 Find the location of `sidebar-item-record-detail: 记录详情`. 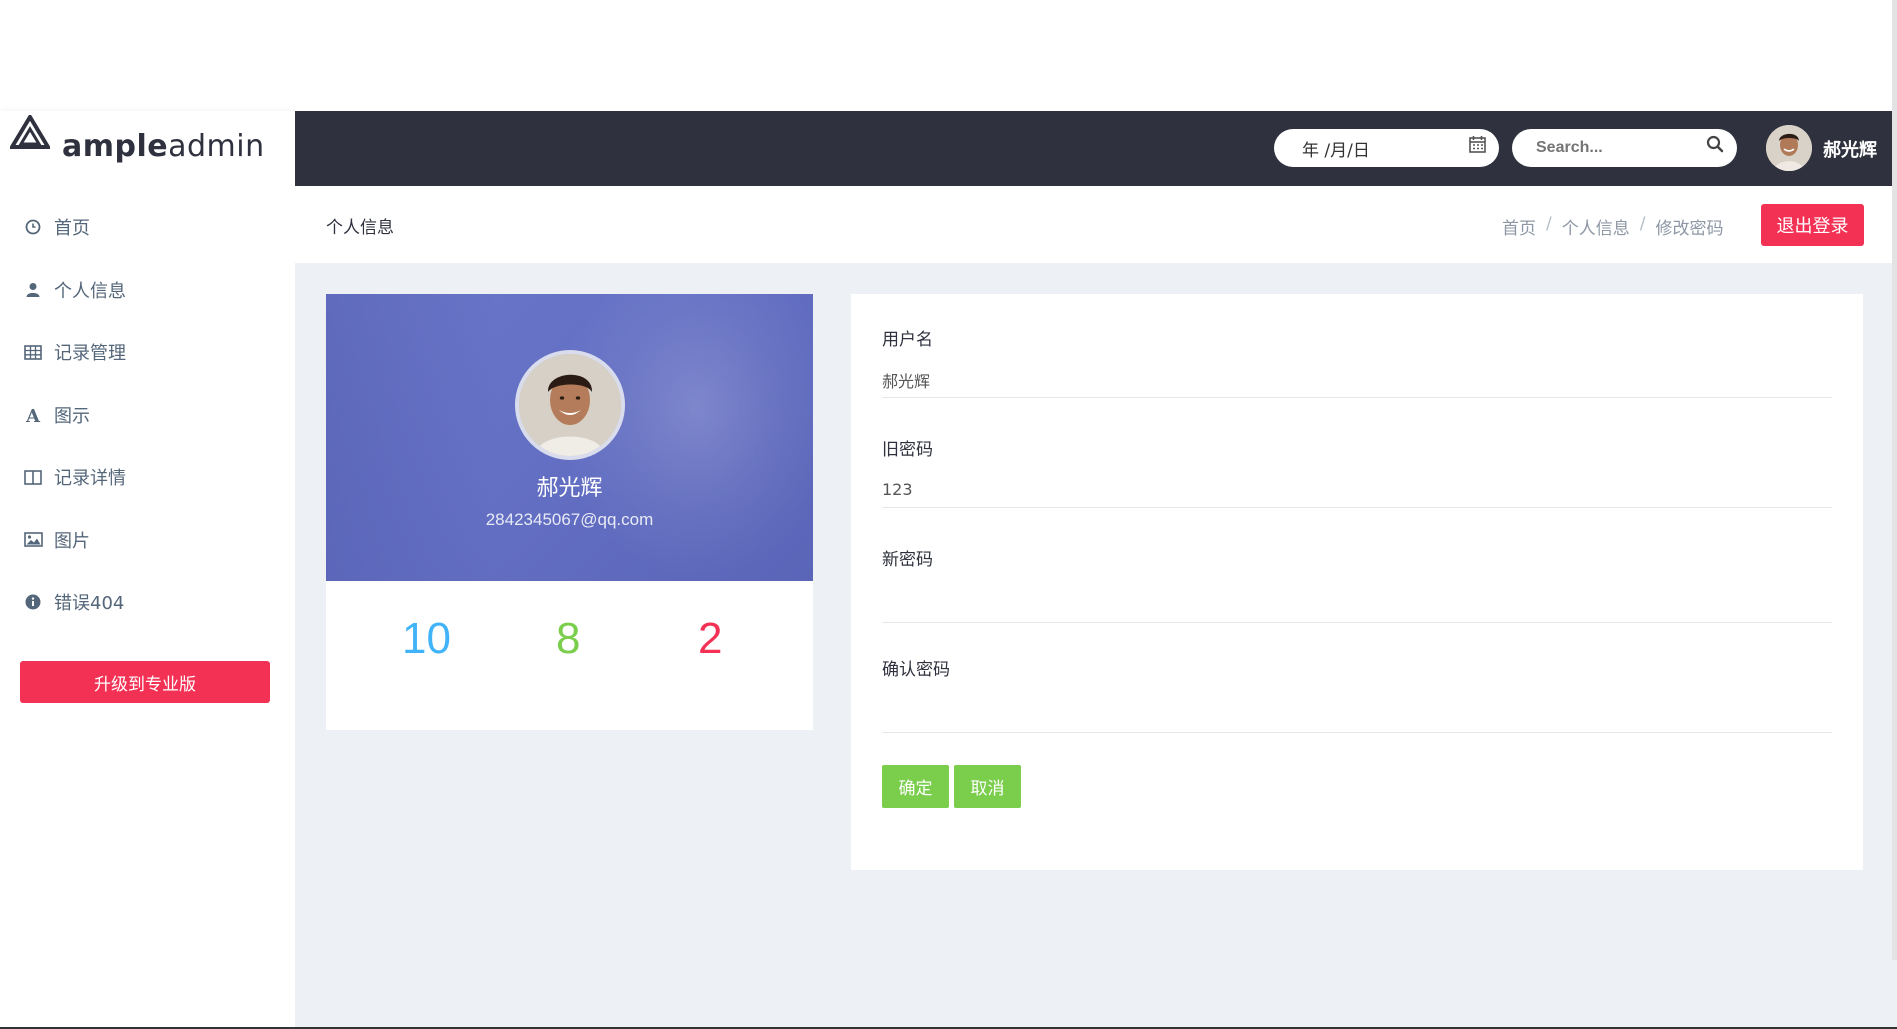

sidebar-item-record-detail: 记录详情 is located at coordinates (147, 477).